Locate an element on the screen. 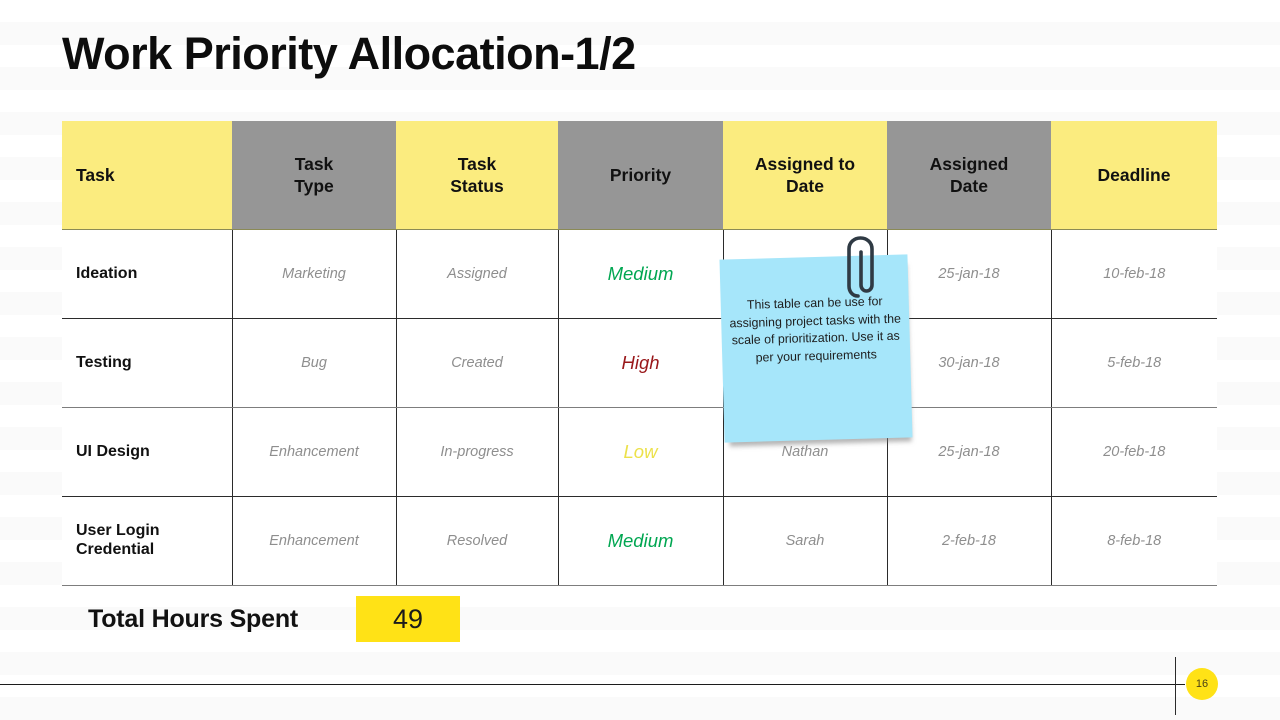  column-header-deadline: Deadline is located at coordinates (1134, 175).